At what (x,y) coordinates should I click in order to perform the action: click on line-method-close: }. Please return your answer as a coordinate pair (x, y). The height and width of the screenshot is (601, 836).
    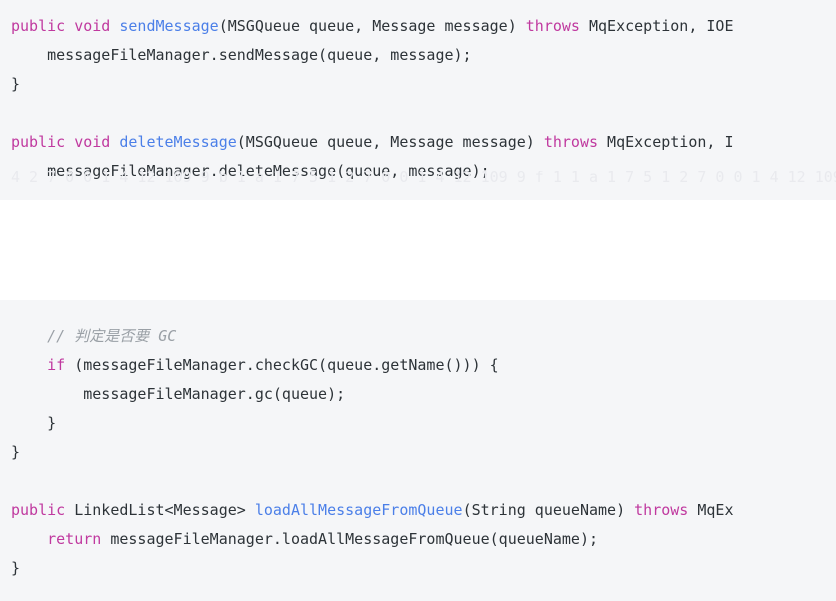
    Looking at the image, I should click on (418, 452).